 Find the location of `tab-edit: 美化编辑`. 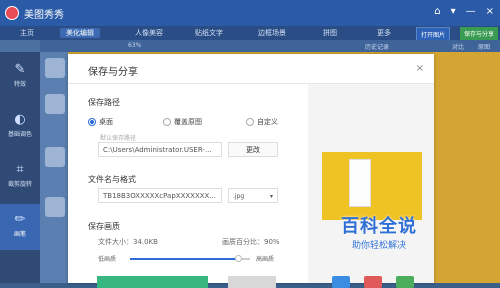

tab-edit: 美化编辑 is located at coordinates (80, 33).